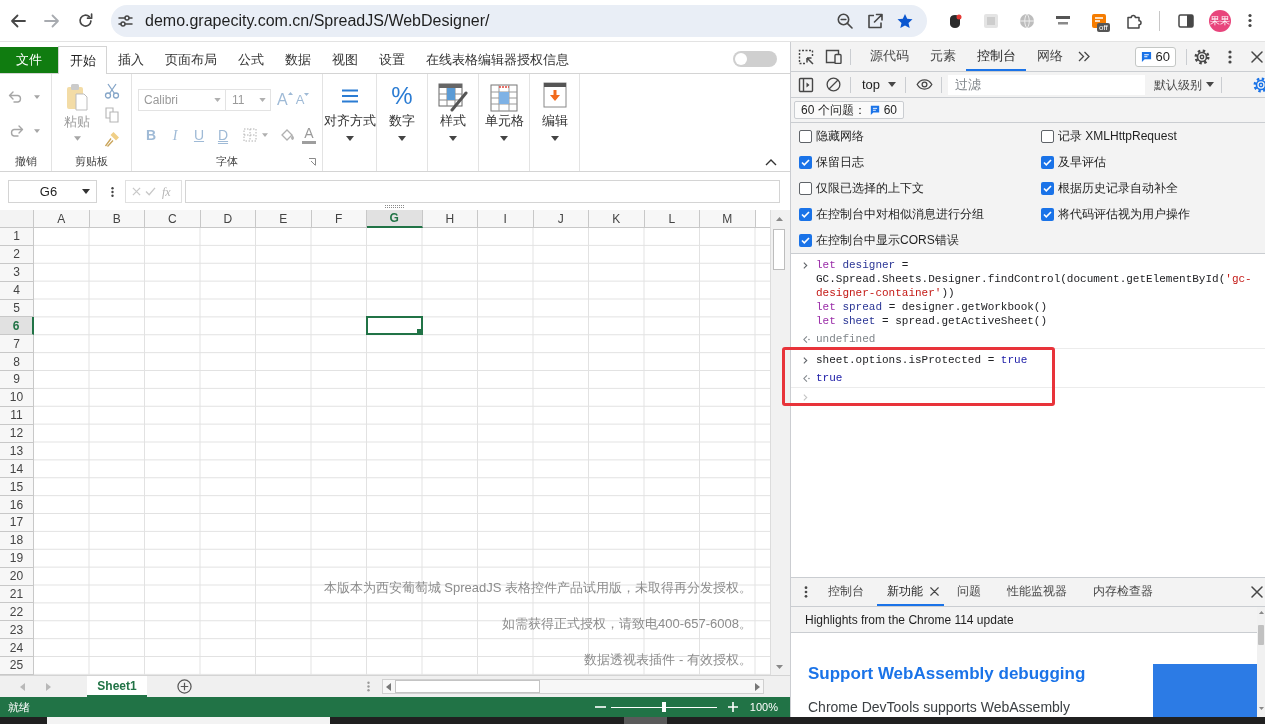  What do you see at coordinates (779, 667) in the screenshot?
I see `scroll-down-icon` at bounding box center [779, 667].